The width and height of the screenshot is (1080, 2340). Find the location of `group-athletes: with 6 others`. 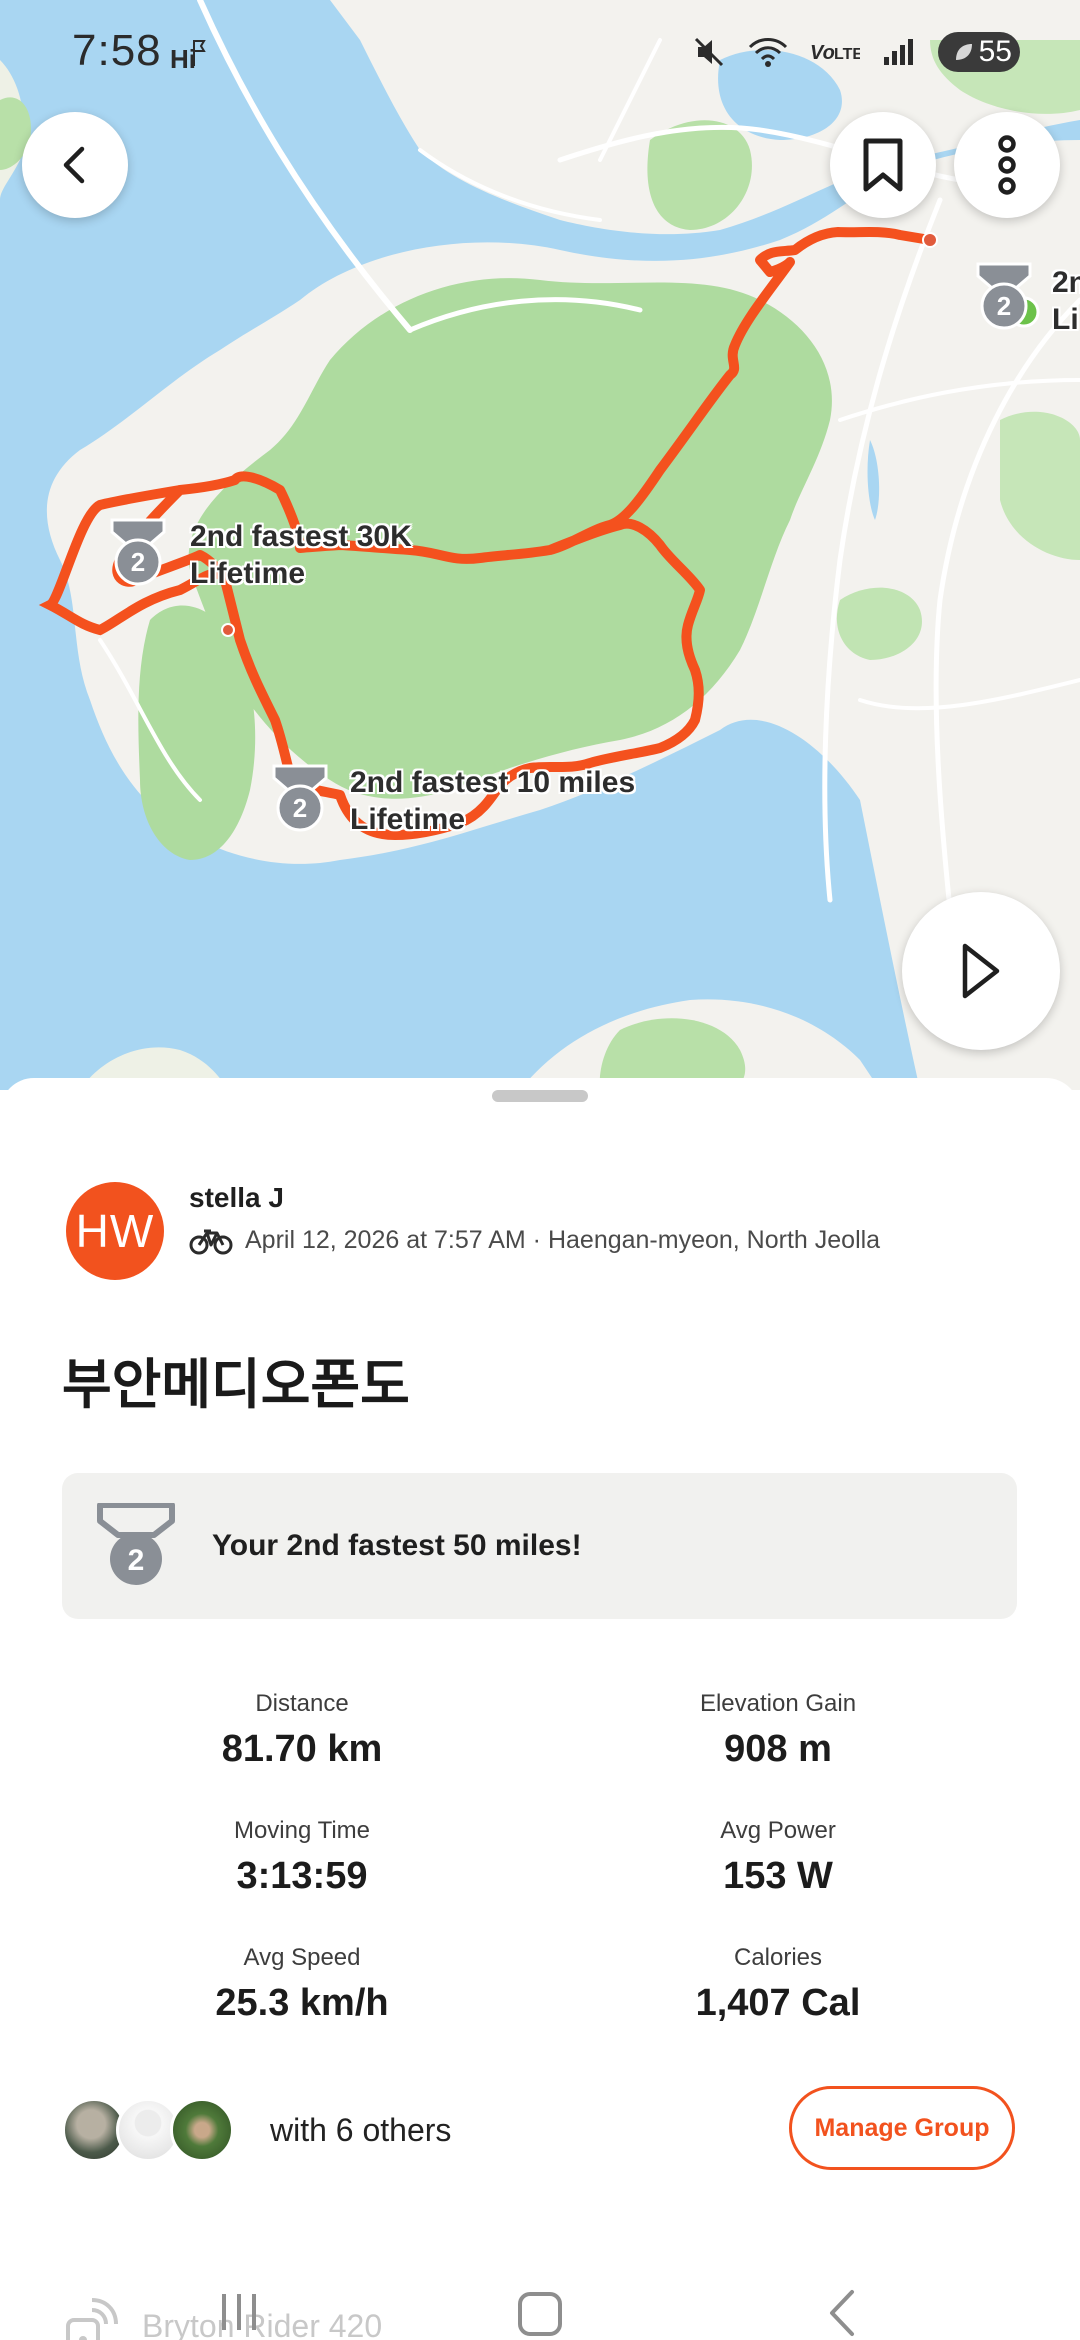

group-athletes: with 6 others is located at coordinates (256, 2130).